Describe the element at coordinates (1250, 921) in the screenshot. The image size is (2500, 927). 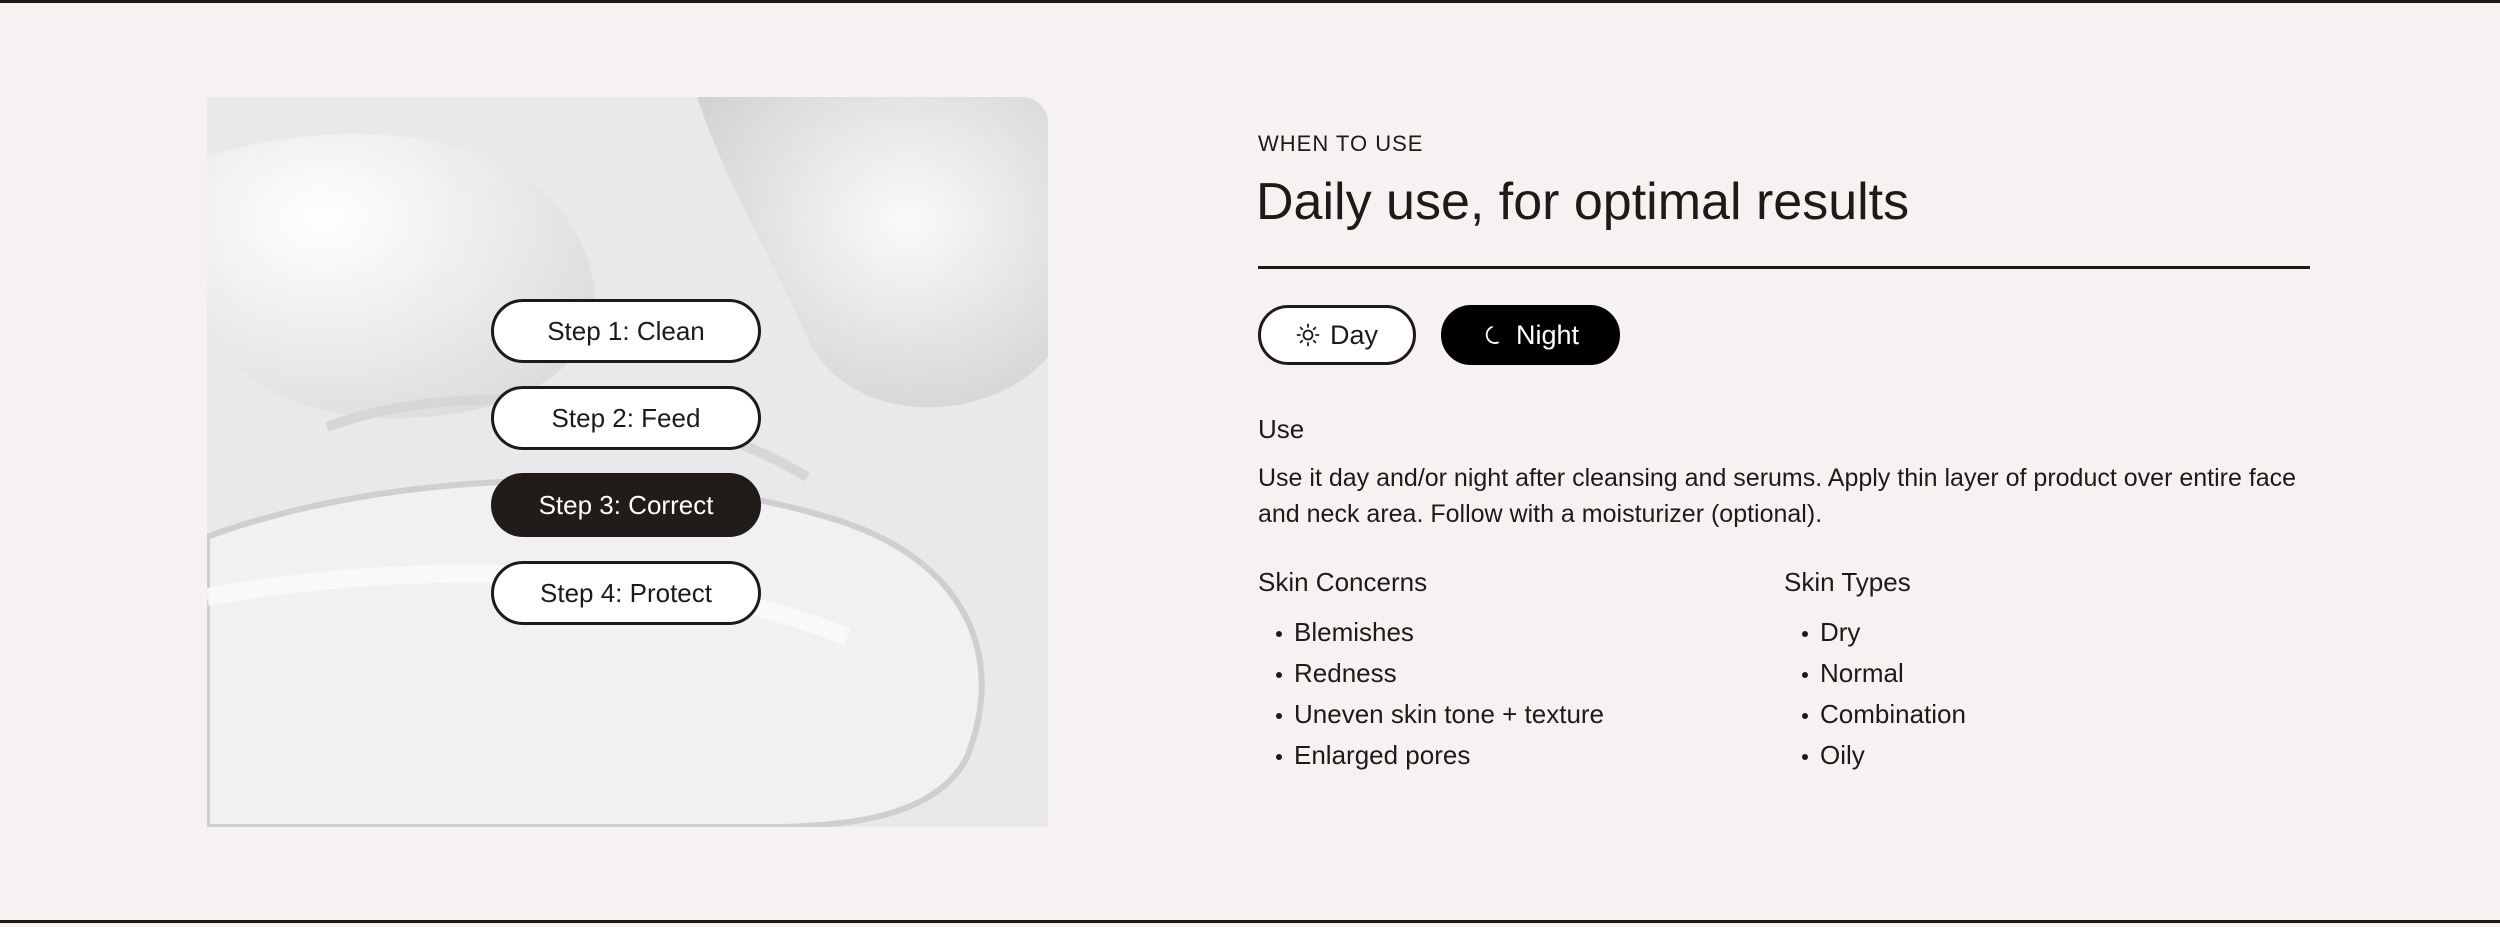
I see `bottom-border` at that location.